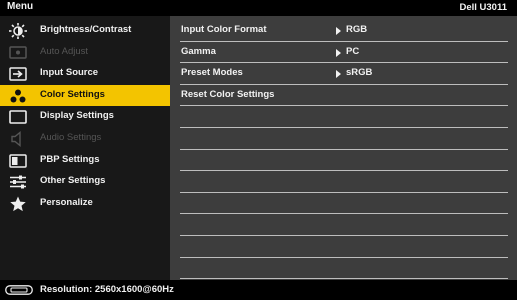 This screenshot has height=300, width=517. Describe the element at coordinates (66, 202) in the screenshot. I see `sidebar-item-label: Personalize` at that location.